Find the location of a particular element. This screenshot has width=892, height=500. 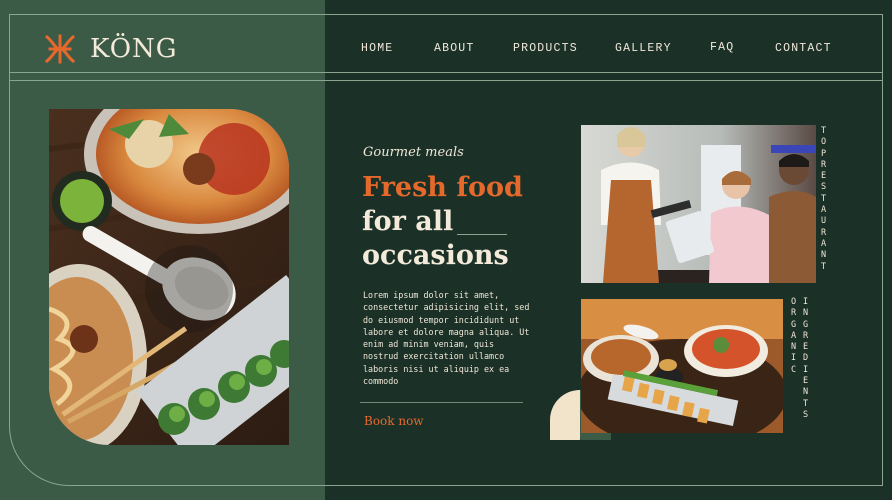

brand-logo: KÖNG is located at coordinates (111, 49).